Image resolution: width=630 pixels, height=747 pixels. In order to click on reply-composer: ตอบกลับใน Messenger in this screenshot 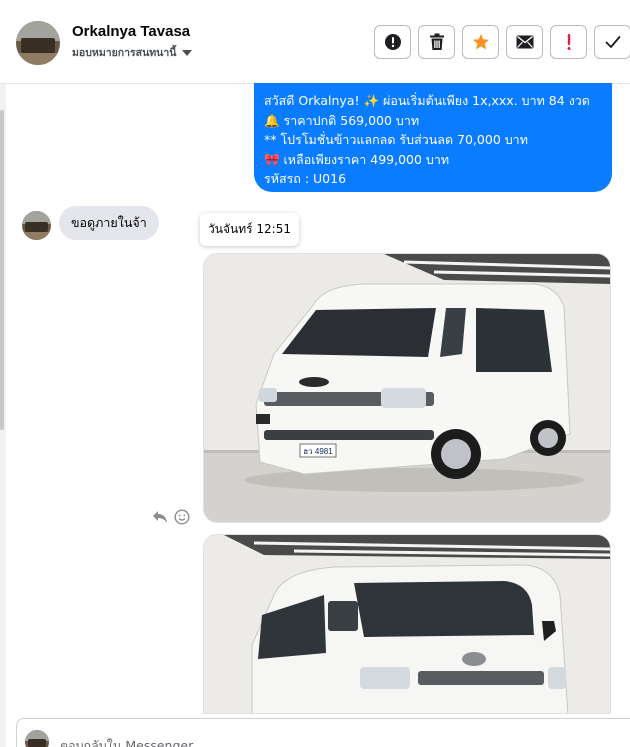, I will do `click(323, 732)`.